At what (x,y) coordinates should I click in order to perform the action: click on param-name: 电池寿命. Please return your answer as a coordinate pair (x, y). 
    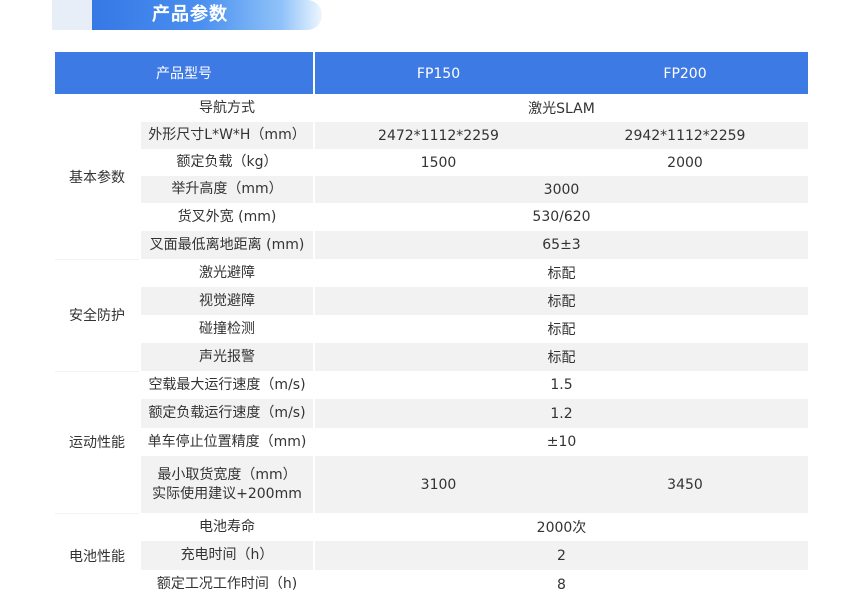
    Looking at the image, I should click on (227, 526).